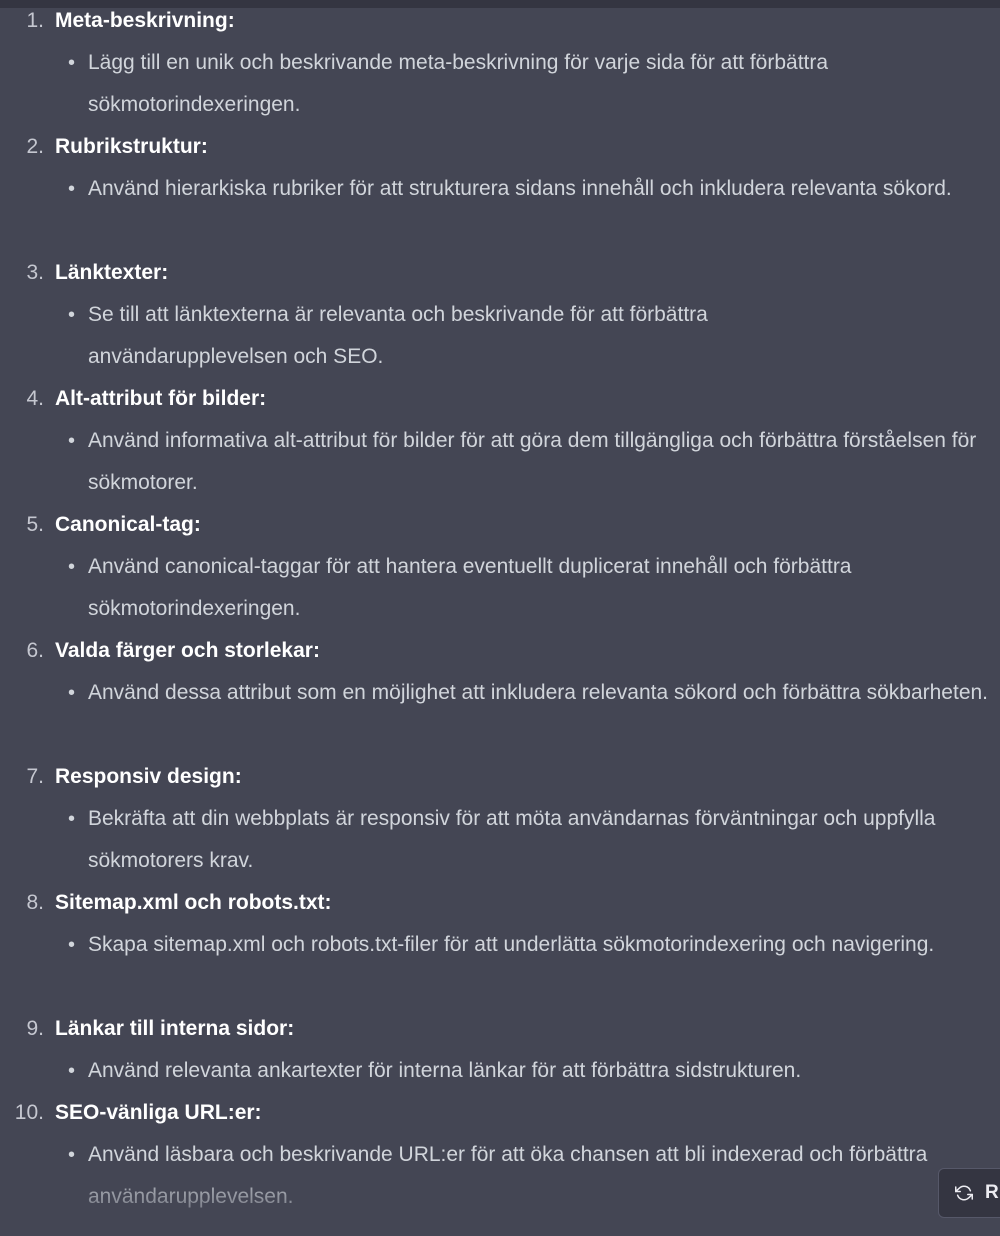 This screenshot has width=1000, height=1236. I want to click on regenerate-button: R, so click(969, 1193).